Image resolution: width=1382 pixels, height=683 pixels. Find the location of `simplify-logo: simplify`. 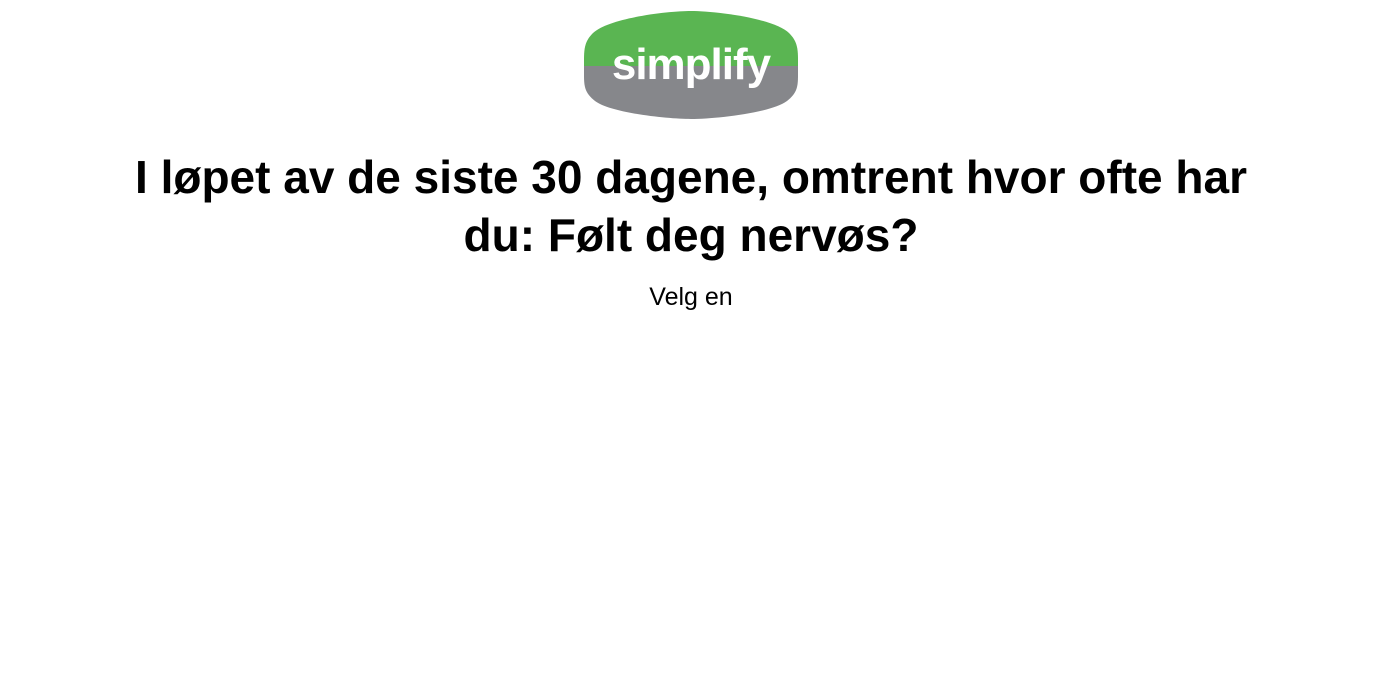

simplify-logo: simplify is located at coordinates (691, 65).